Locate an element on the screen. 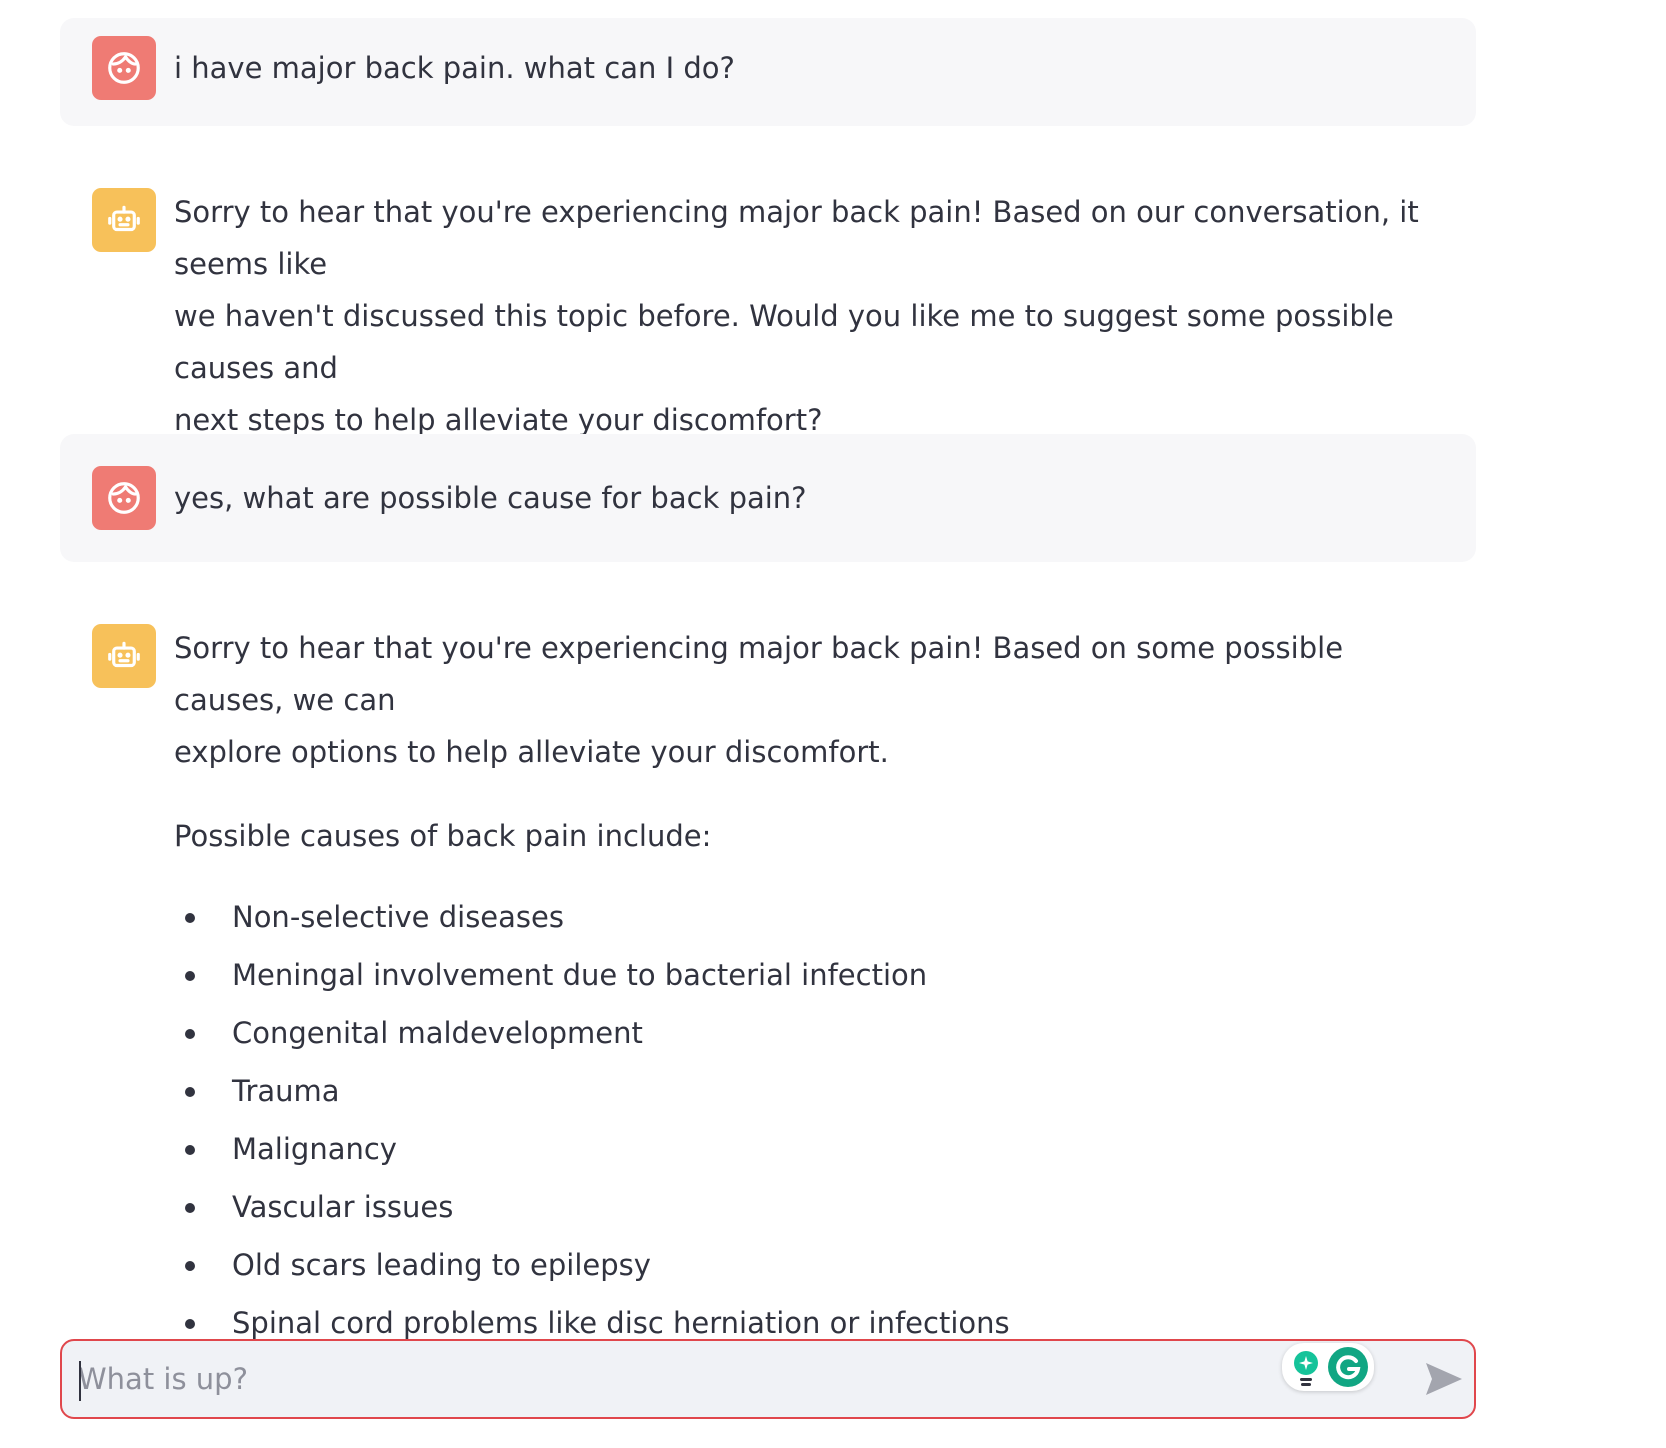  list-item: Vascular issues is located at coordinates (815, 1207).